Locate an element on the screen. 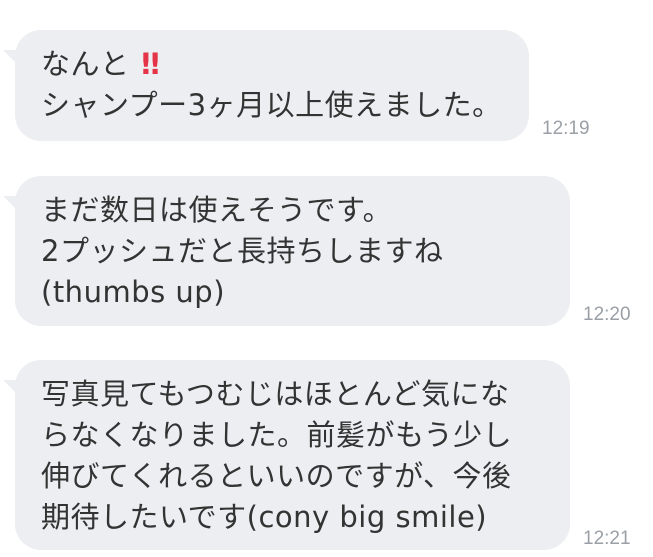 This screenshot has width=653, height=557. message-line: らなくなりました。前髪がもう少し is located at coordinates (277, 435).